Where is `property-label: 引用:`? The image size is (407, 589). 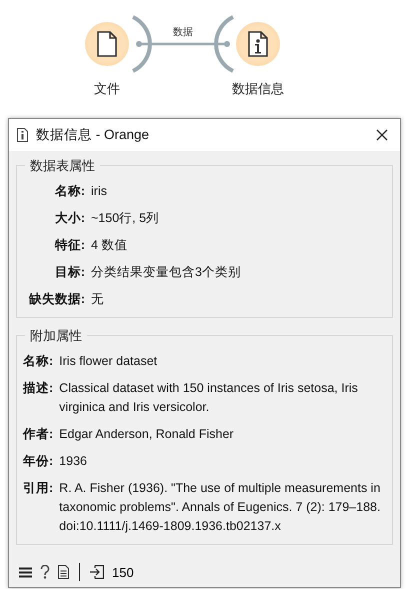 property-label: 引用: is located at coordinates (38, 488).